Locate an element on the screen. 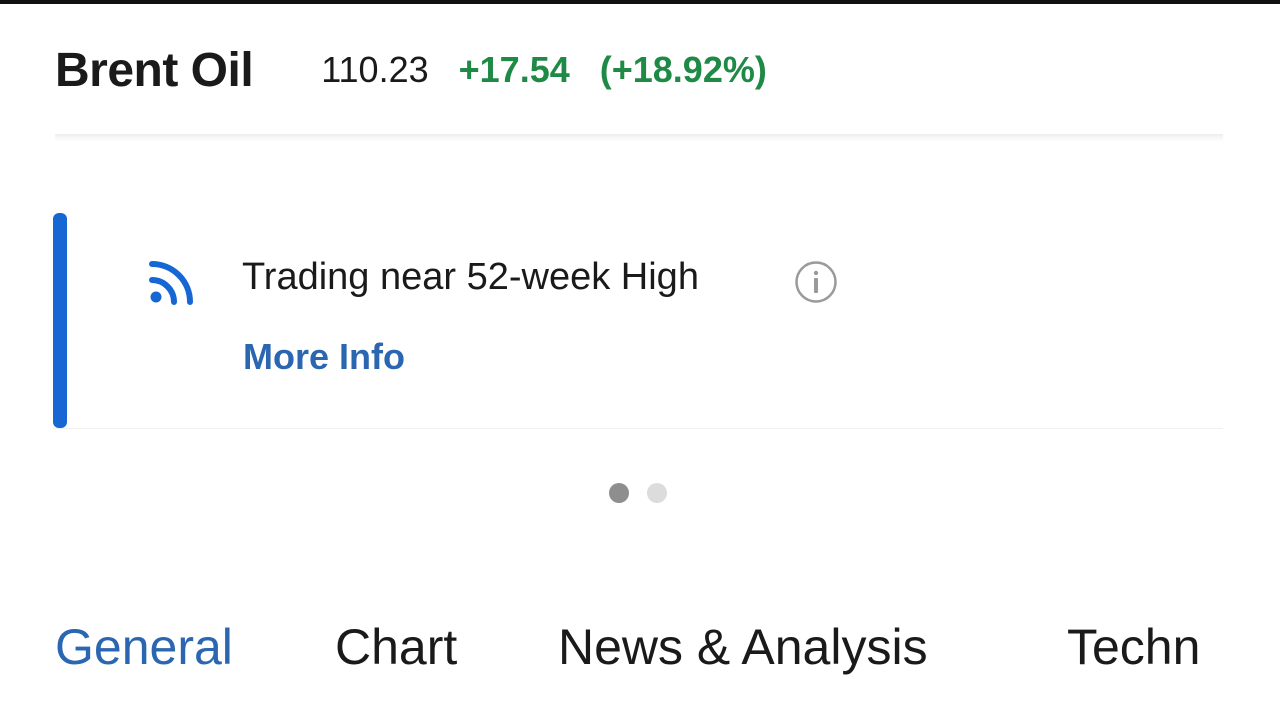 The width and height of the screenshot is (1280, 720). carousel-pager is located at coordinates (647, 493).